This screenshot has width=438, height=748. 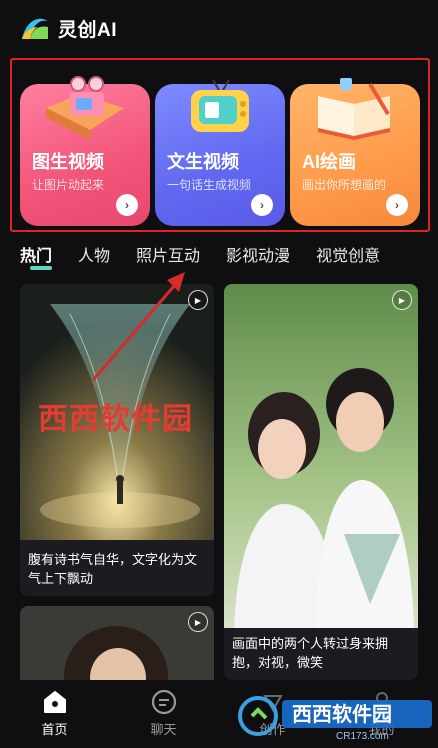 I want to click on annotation-arrow-icon, so click(x=138, y=326).